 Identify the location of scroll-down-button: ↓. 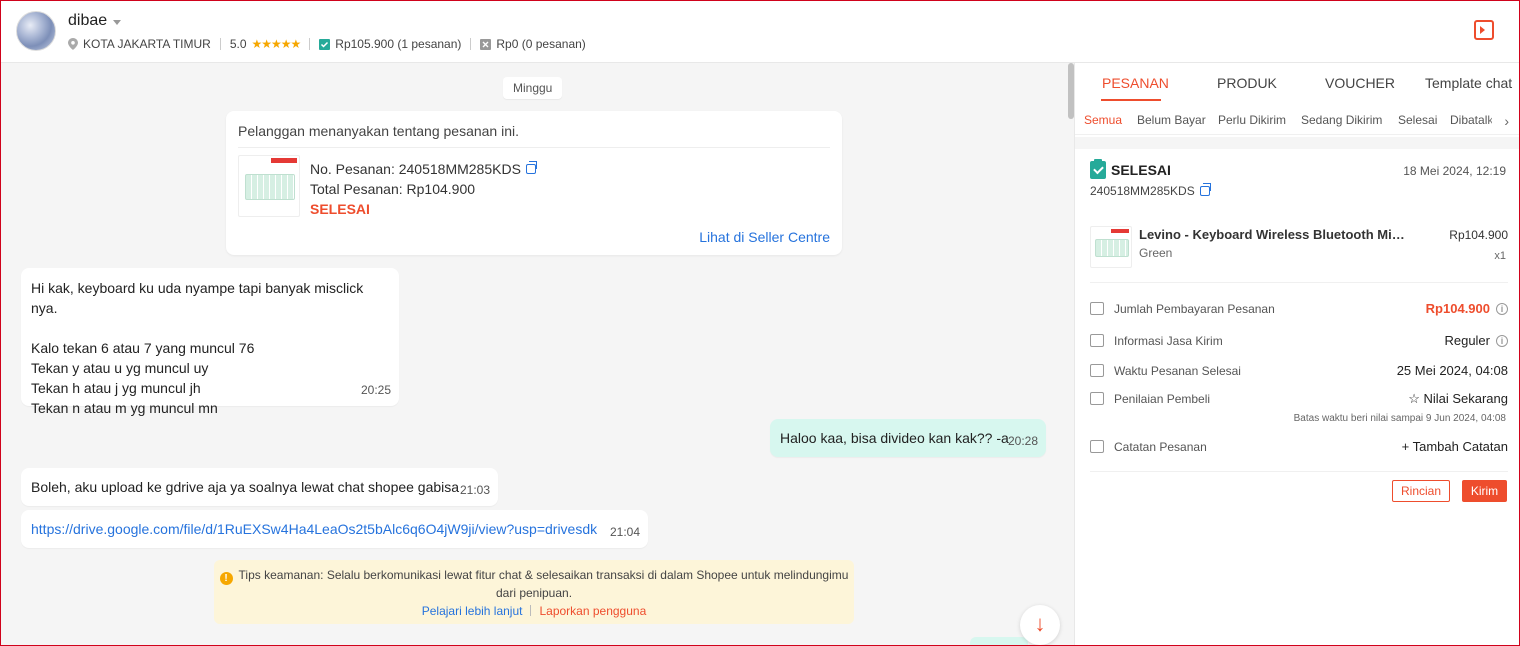
(1040, 625).